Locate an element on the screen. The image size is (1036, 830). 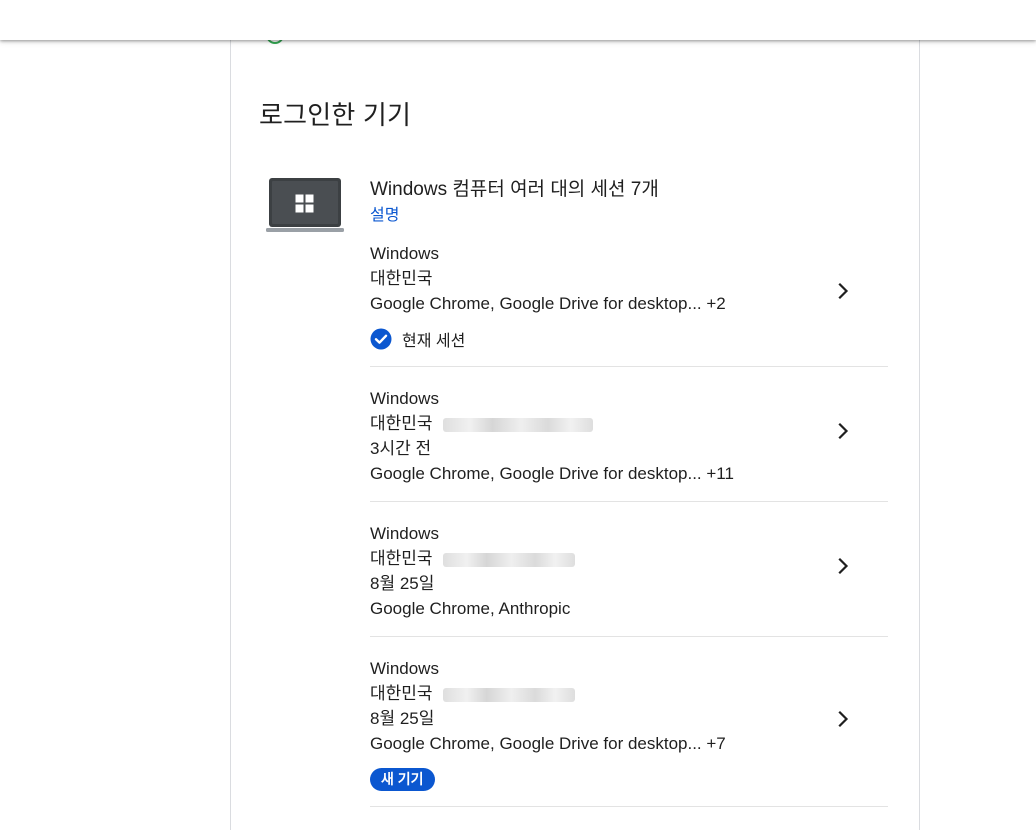
section-title: 로그인한 기기 is located at coordinates (335, 115).